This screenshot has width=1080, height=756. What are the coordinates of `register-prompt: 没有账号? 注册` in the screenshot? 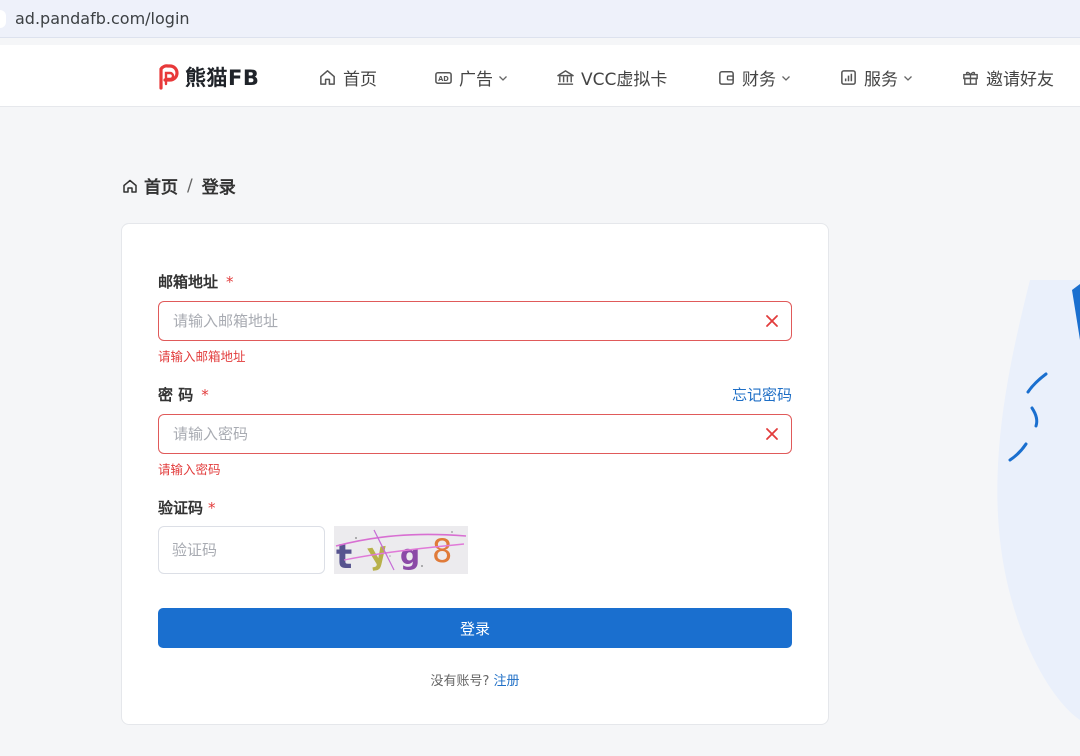 It's located at (475, 679).